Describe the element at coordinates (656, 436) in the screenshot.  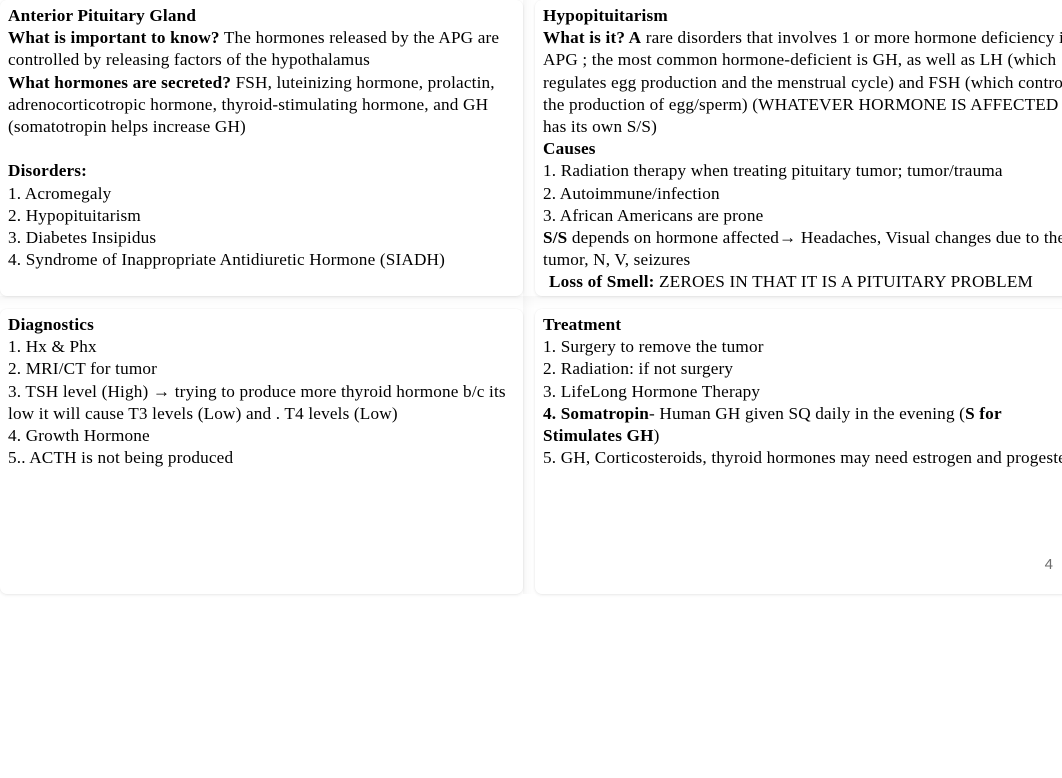
I see `treatment-somatropin-close-paren: )` at that location.